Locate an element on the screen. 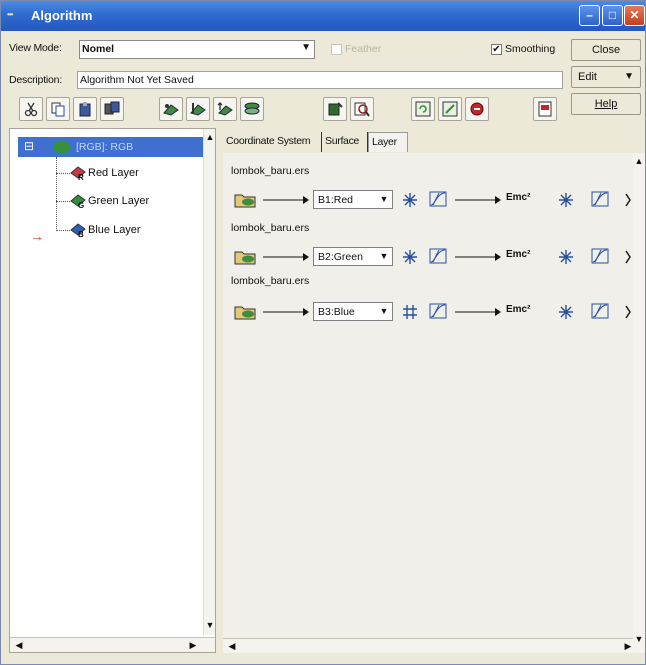 This screenshot has height=665, width=646. close-window-button: ✕ is located at coordinates (634, 15).